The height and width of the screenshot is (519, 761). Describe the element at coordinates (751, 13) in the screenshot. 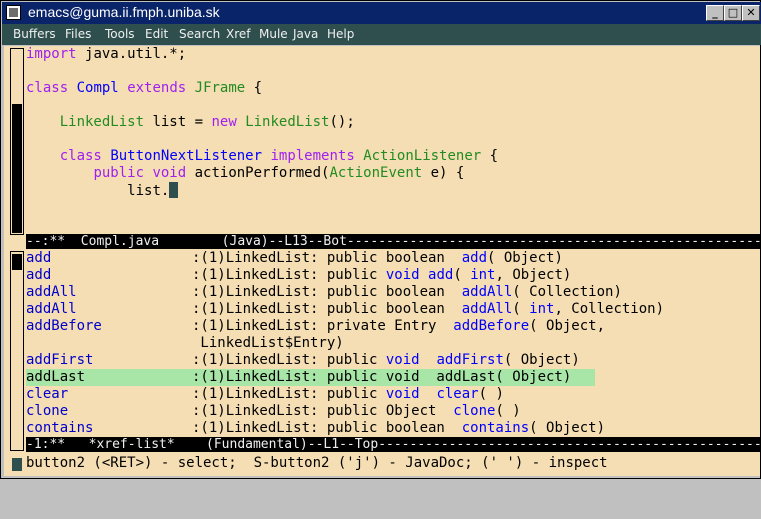

I see `close-button: ✕` at that location.